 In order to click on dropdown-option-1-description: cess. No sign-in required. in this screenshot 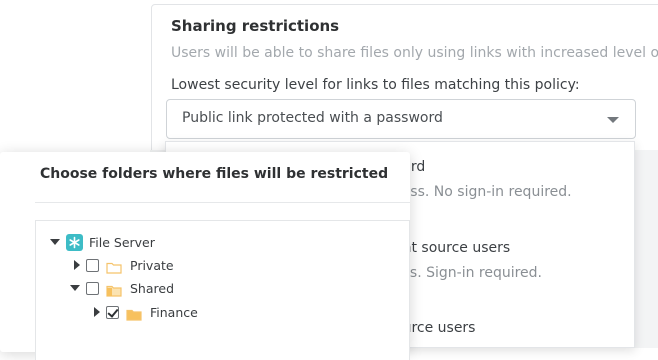, I will do `click(483, 192)`.